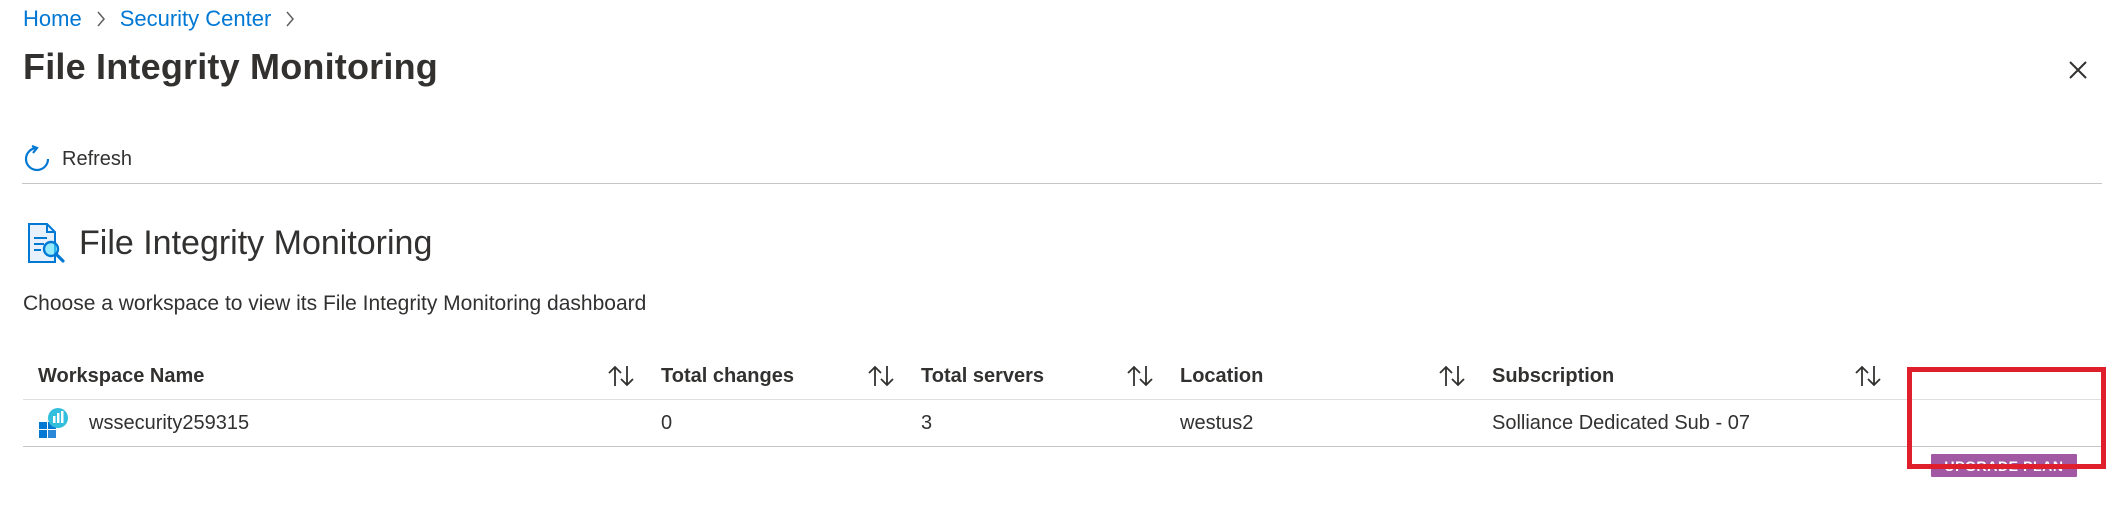 The height and width of the screenshot is (513, 2121). Describe the element at coordinates (2004, 465) in the screenshot. I see `upgrade-plan-button: UPGRADE PLAN` at that location.